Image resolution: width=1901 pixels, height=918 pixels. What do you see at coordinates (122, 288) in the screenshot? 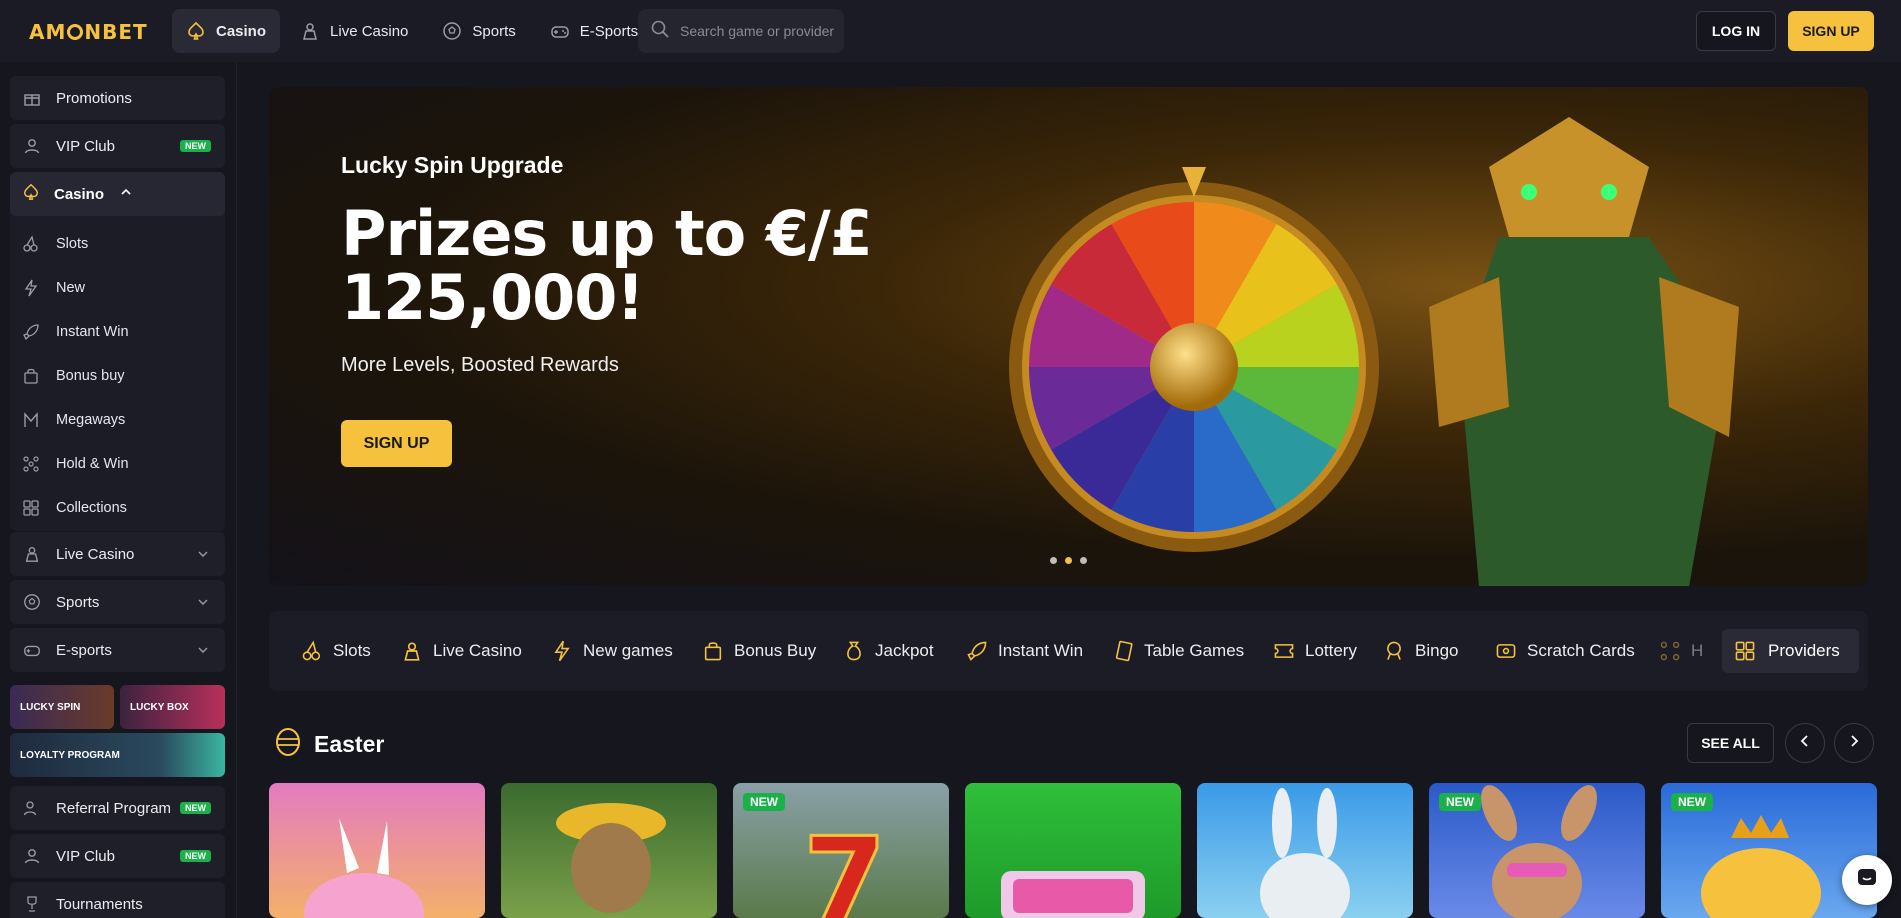
I see `sidebar-sub-new: New` at bounding box center [122, 288].